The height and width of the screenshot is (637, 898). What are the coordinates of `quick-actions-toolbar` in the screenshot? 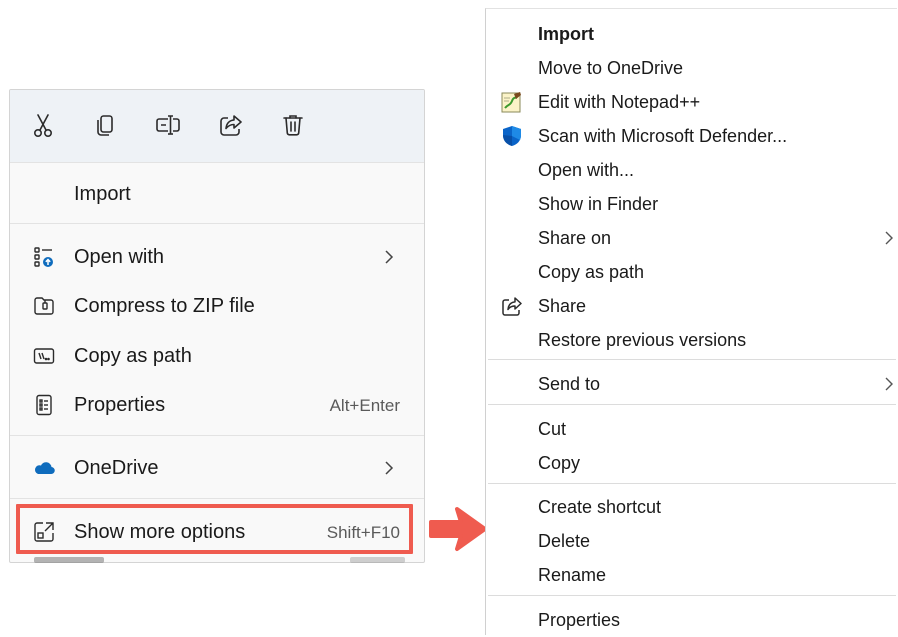 It's located at (217, 126).